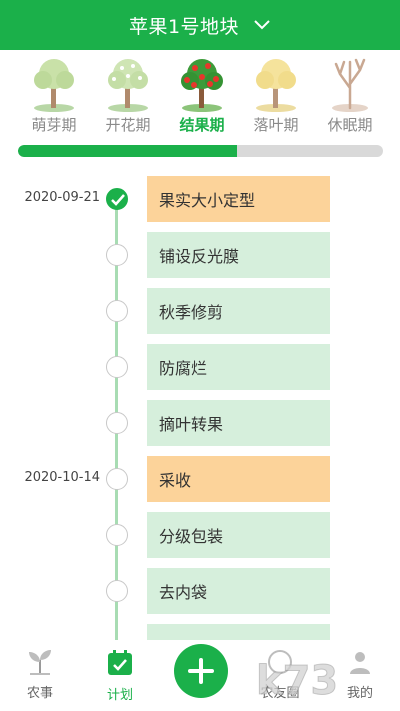 This screenshot has width=400, height=711. Describe the element at coordinates (120, 675) in the screenshot. I see `tab-plan: 计划` at that location.